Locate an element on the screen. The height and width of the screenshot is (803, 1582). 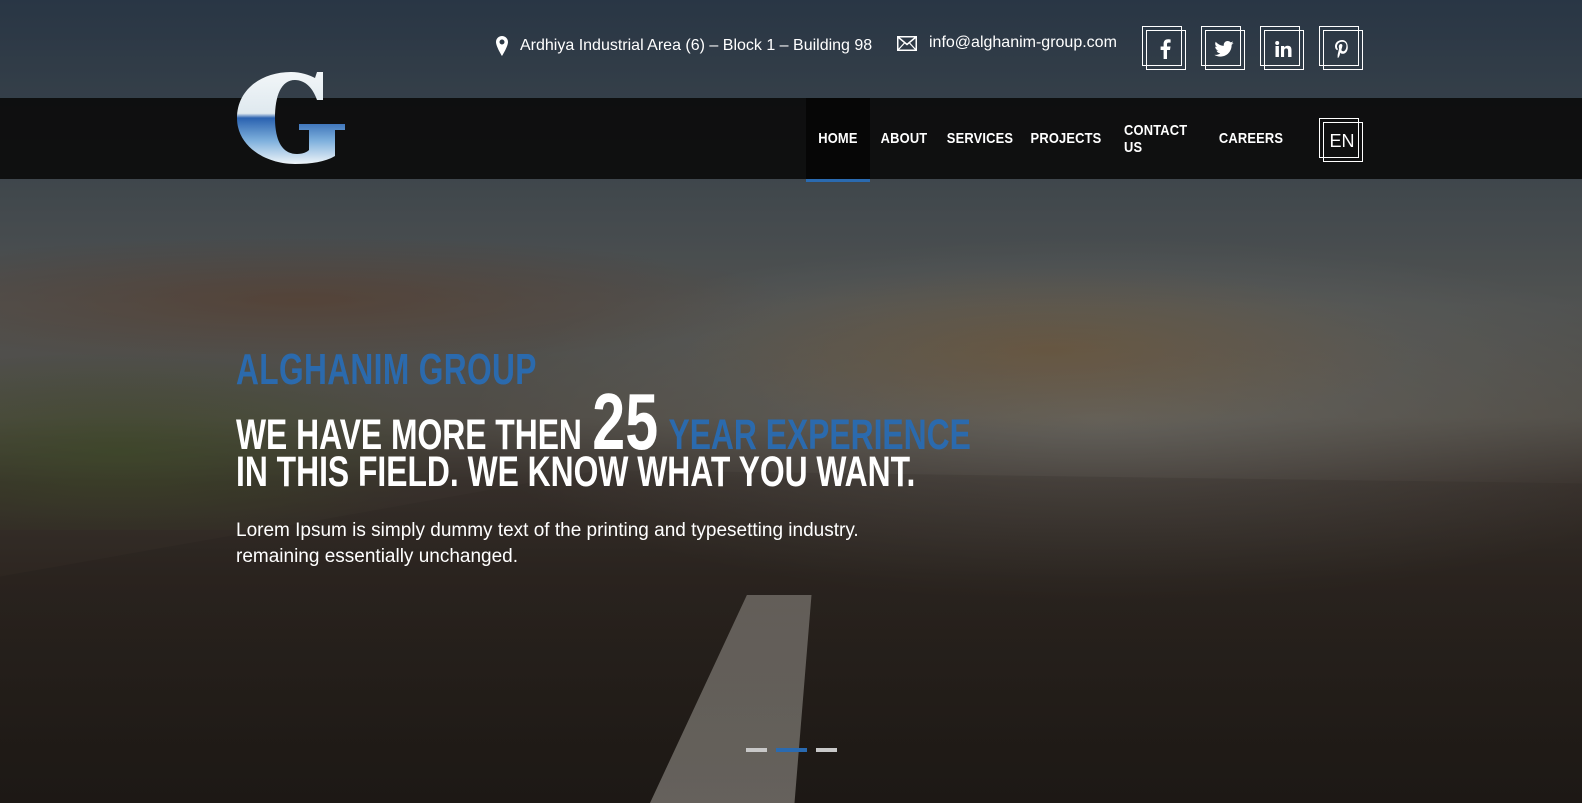
active-nav-indicator is located at coordinates (838, 180).